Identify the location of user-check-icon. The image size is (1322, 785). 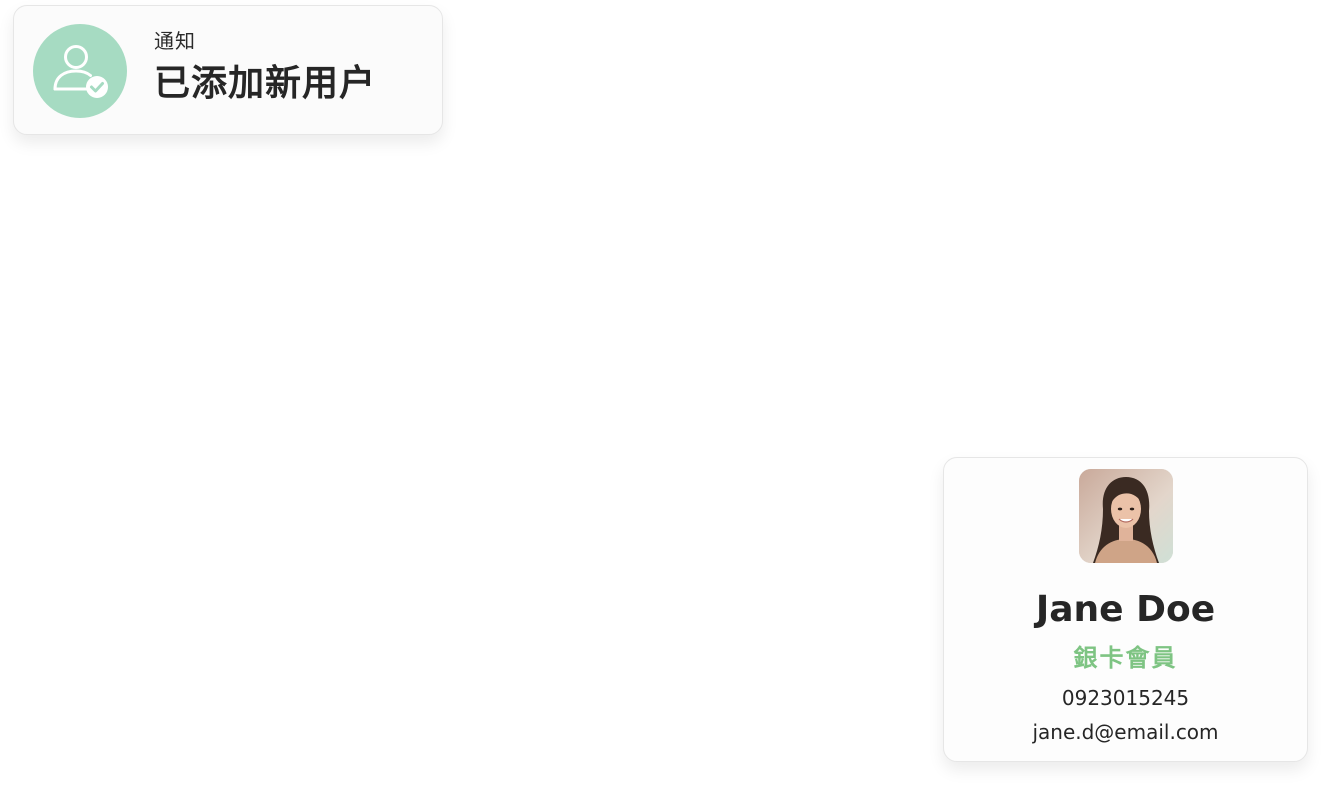
(80, 71).